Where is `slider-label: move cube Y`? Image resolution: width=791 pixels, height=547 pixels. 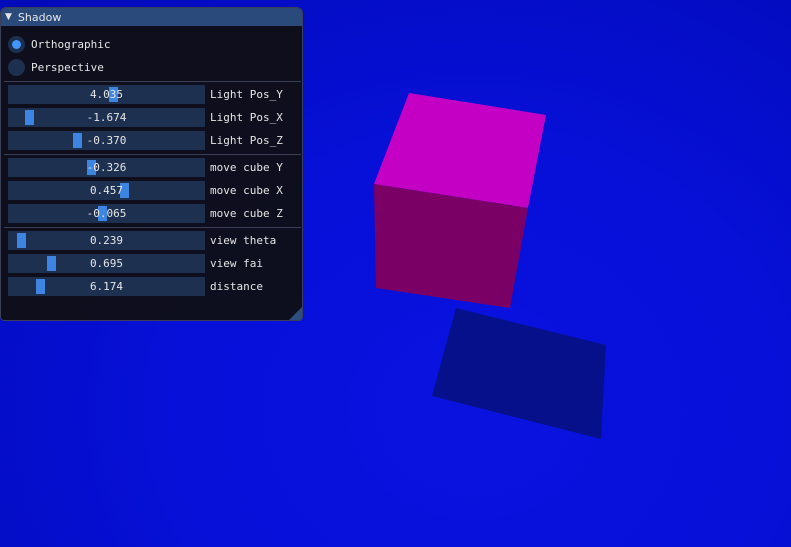
slider-label: move cube Y is located at coordinates (246, 167).